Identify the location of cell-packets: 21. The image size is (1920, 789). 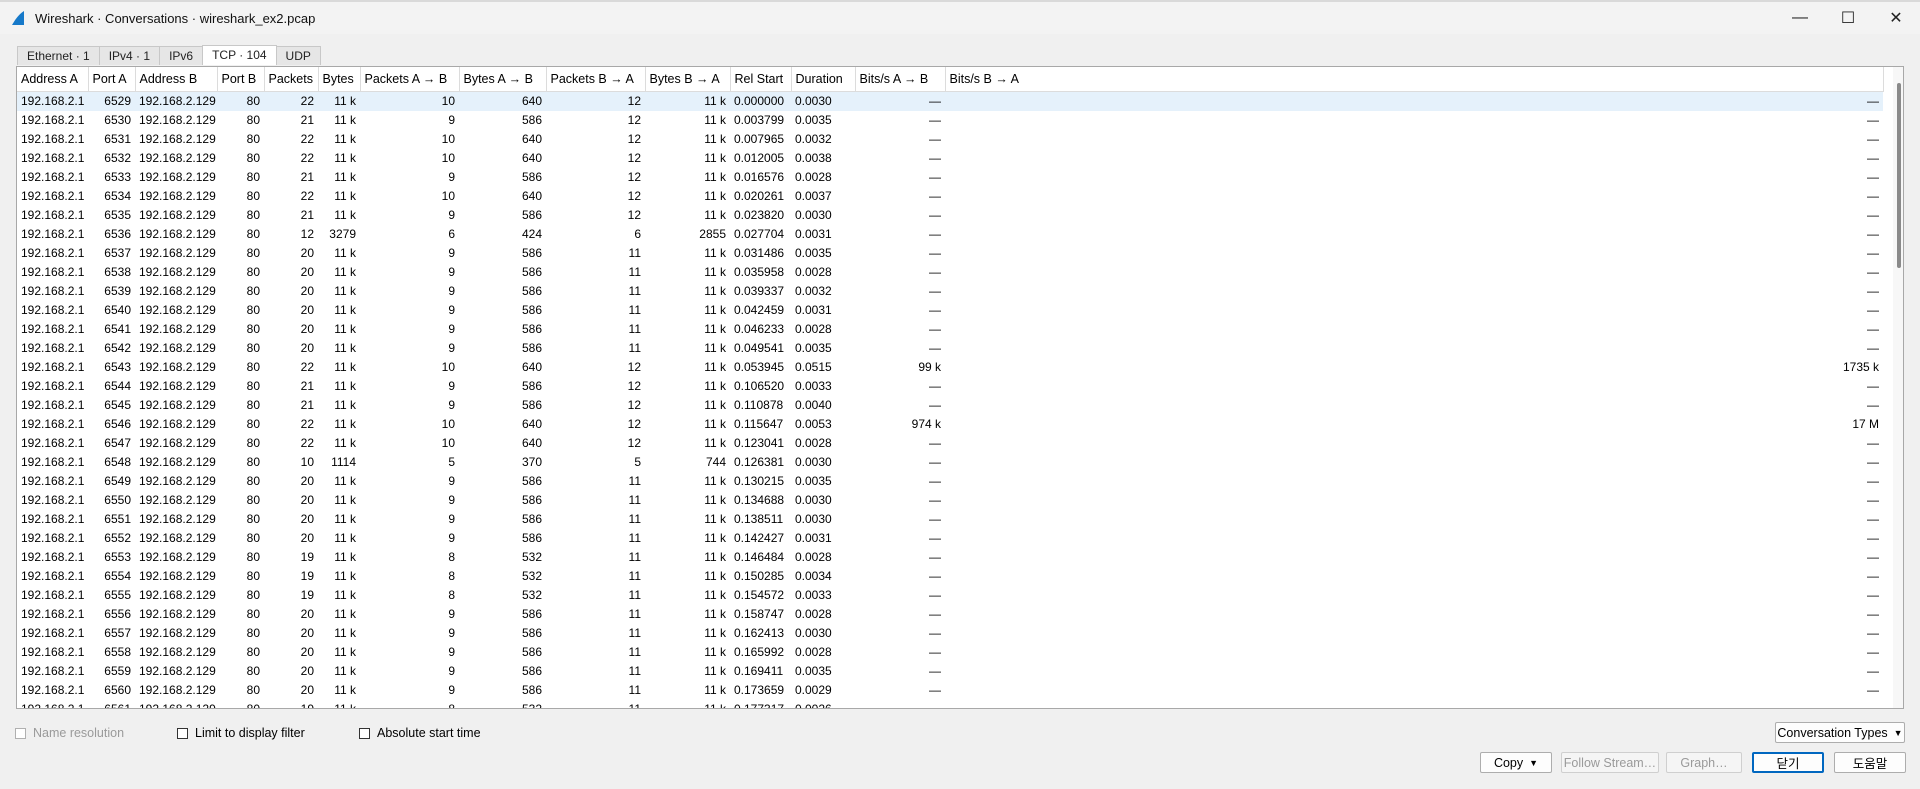
(307, 177).